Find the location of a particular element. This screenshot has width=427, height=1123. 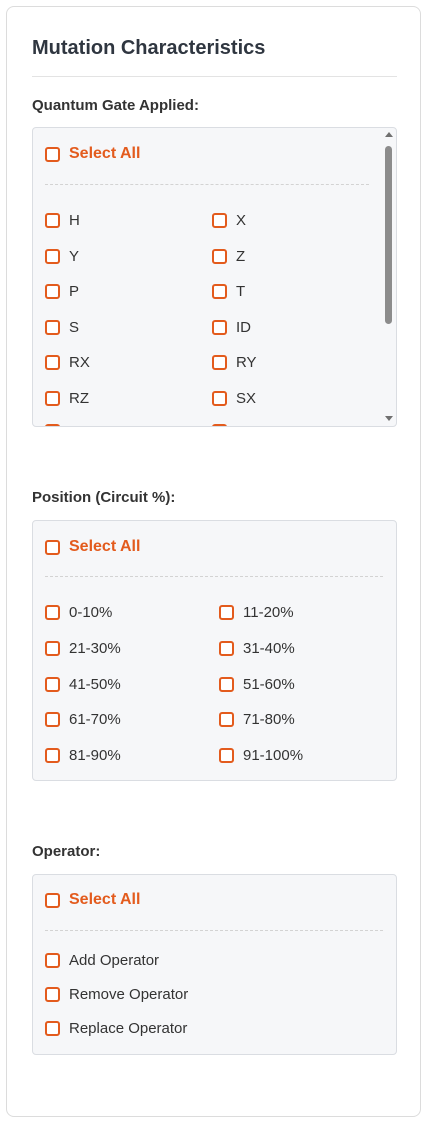

gate-select-all: Select All is located at coordinates (92, 154).